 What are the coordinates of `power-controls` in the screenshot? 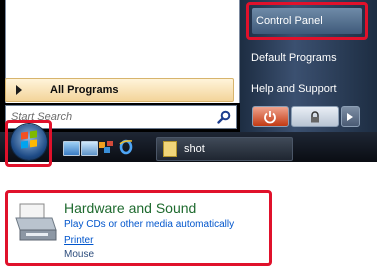 It's located at (307, 116).